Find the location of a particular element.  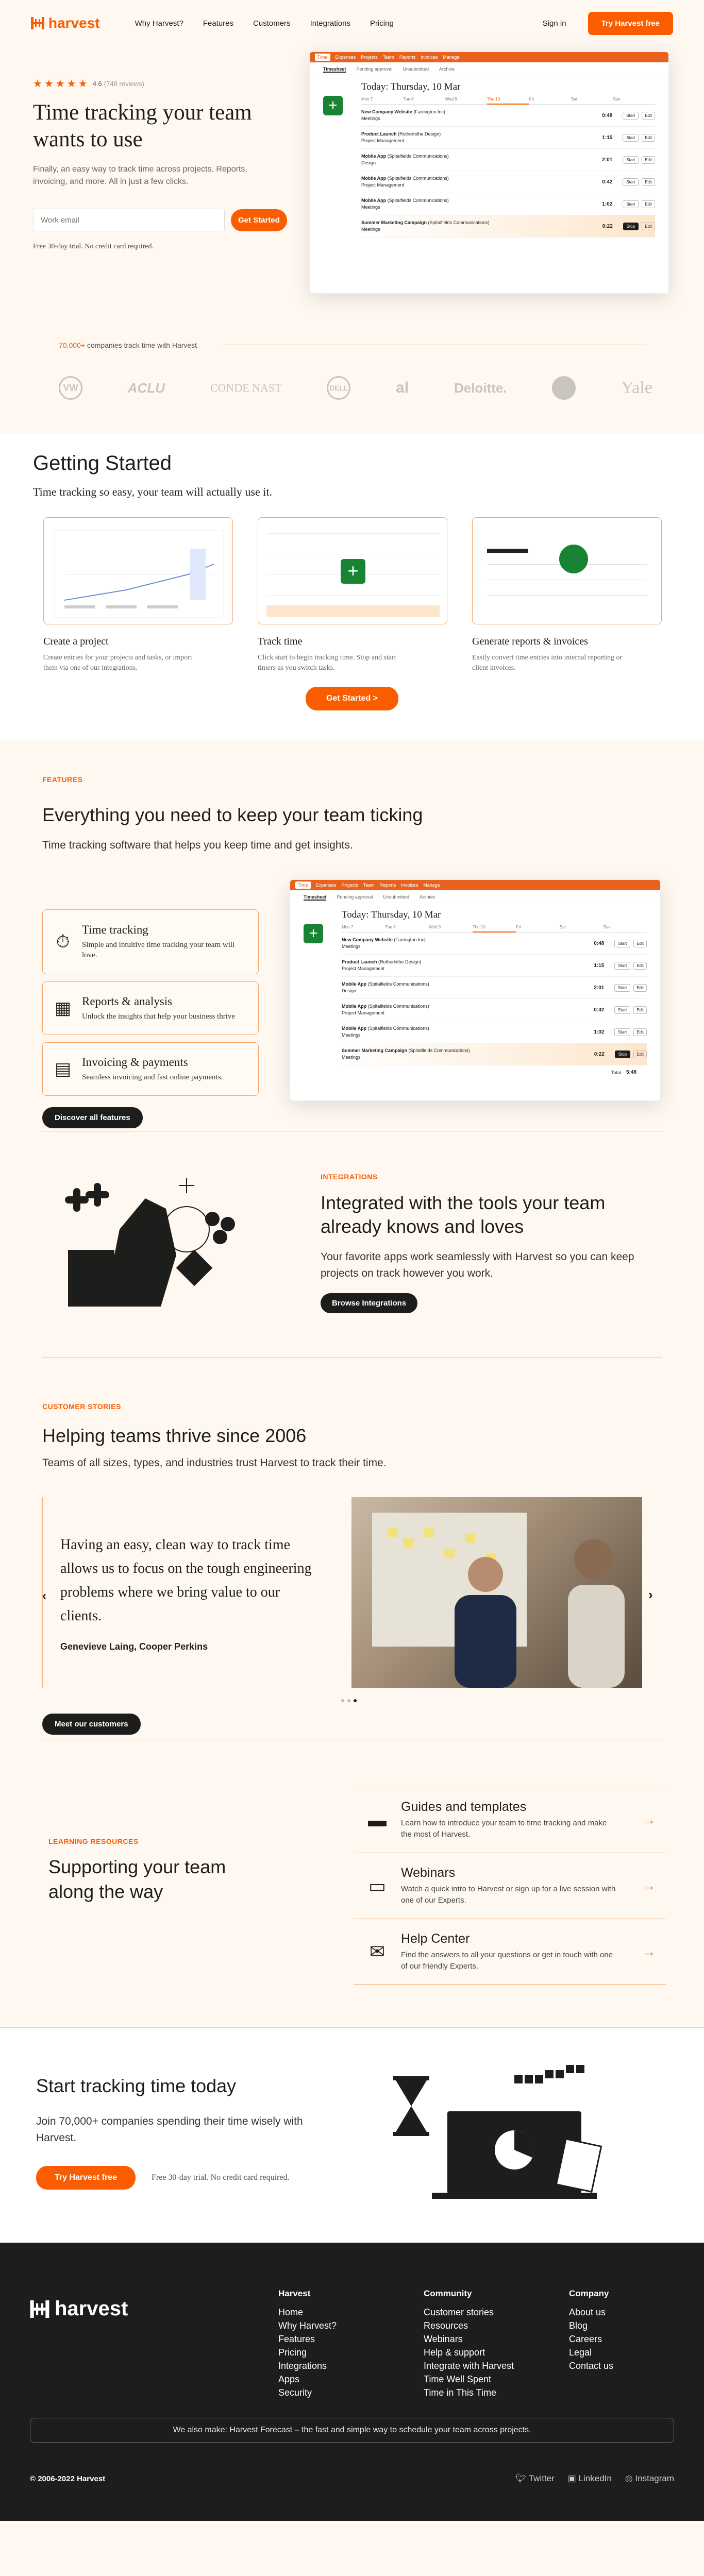

harvest-logo-icon is located at coordinates (37, 23).